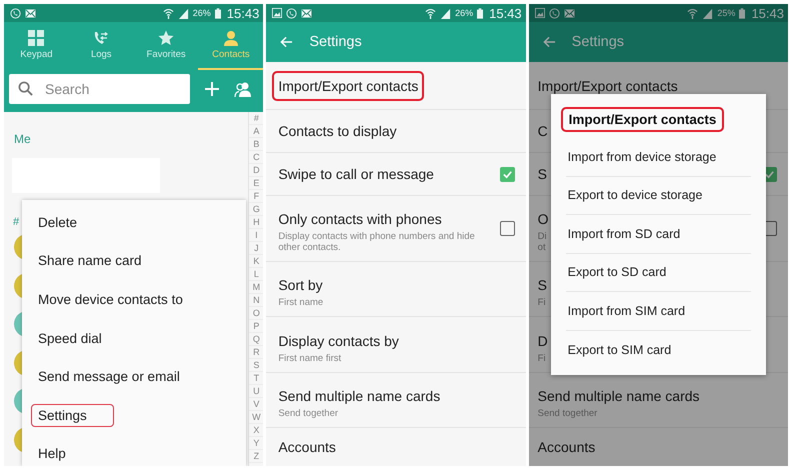  I want to click on group-label: #, so click(16, 222).